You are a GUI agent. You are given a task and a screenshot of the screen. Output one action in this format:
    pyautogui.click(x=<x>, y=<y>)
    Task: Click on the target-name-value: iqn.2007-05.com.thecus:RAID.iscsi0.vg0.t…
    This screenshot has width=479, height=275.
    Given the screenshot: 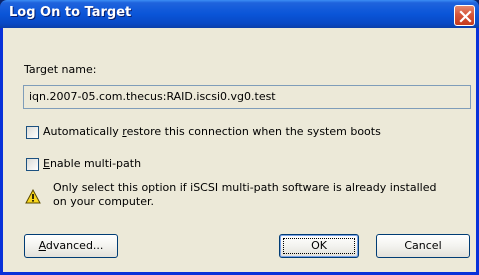 What is the action you would take?
    pyautogui.click(x=152, y=96)
    